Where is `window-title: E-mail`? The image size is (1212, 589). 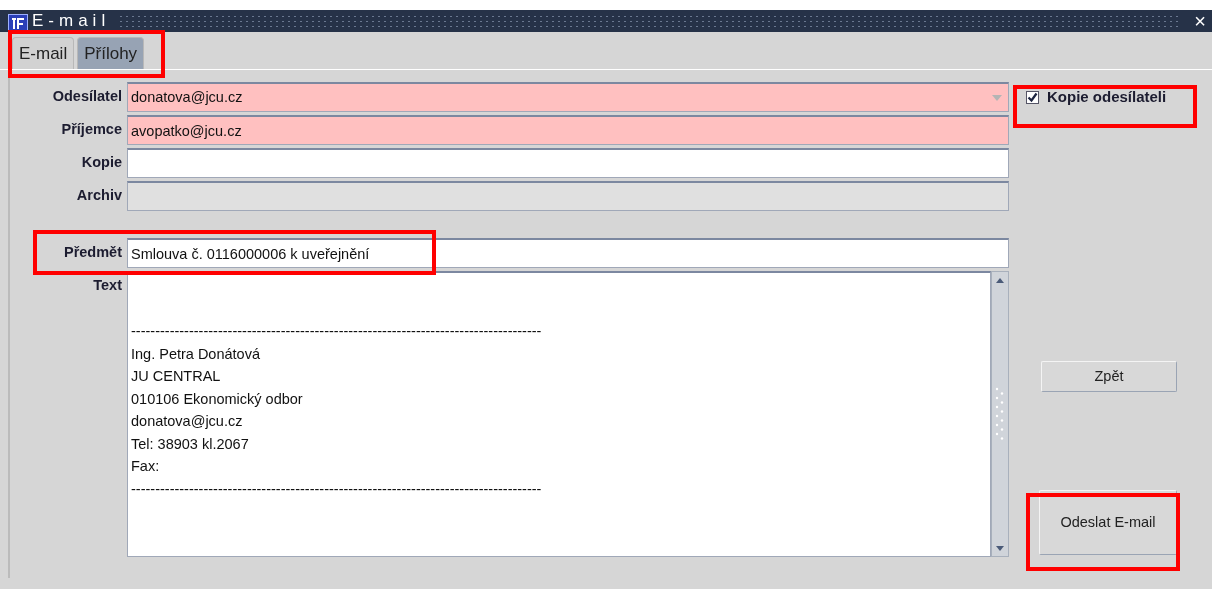
window-title: E-mail is located at coordinates (71, 21).